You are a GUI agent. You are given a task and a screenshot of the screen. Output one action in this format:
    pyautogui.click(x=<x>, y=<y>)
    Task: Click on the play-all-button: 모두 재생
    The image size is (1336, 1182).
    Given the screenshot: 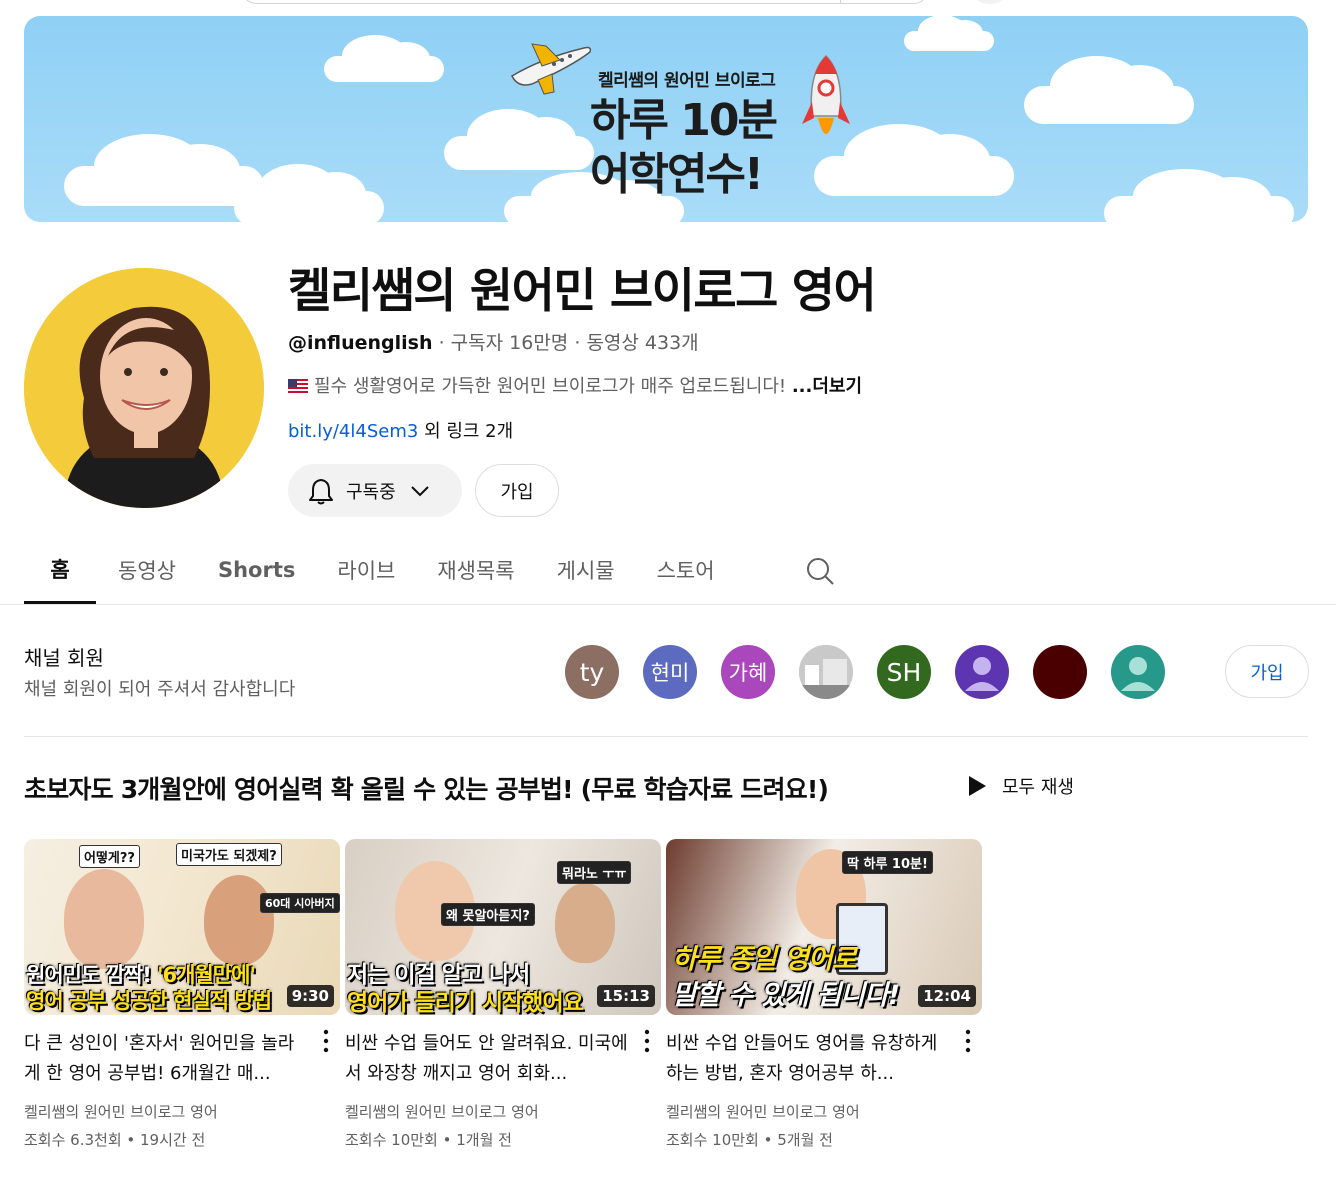 What is the action you would take?
    pyautogui.click(x=1020, y=786)
    